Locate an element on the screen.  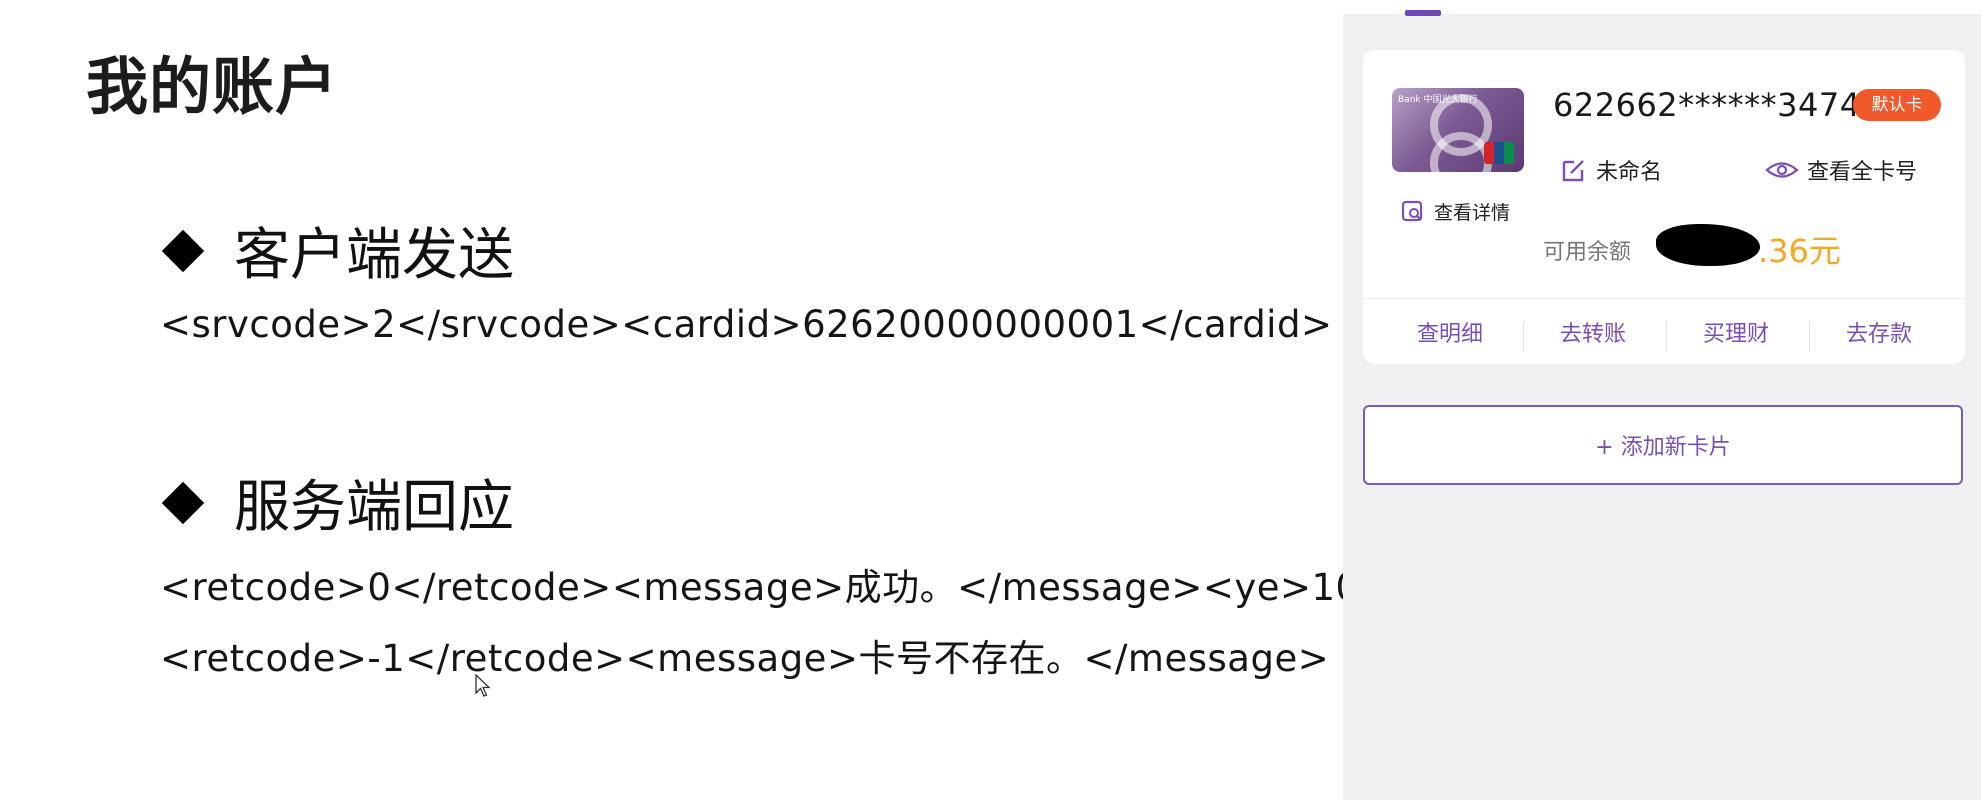
add-new-card-button: + 添加新卡片 is located at coordinates (1663, 445).